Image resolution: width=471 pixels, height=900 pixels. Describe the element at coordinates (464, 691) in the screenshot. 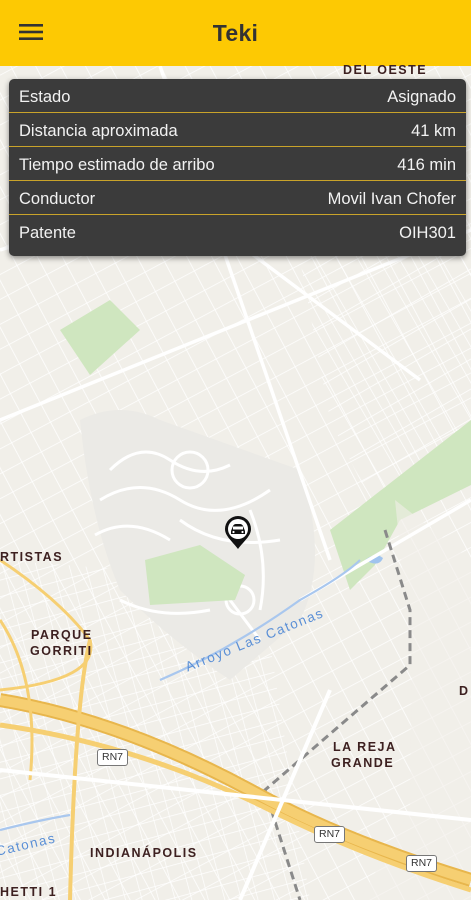

I see `map-label-edge-d: D` at that location.